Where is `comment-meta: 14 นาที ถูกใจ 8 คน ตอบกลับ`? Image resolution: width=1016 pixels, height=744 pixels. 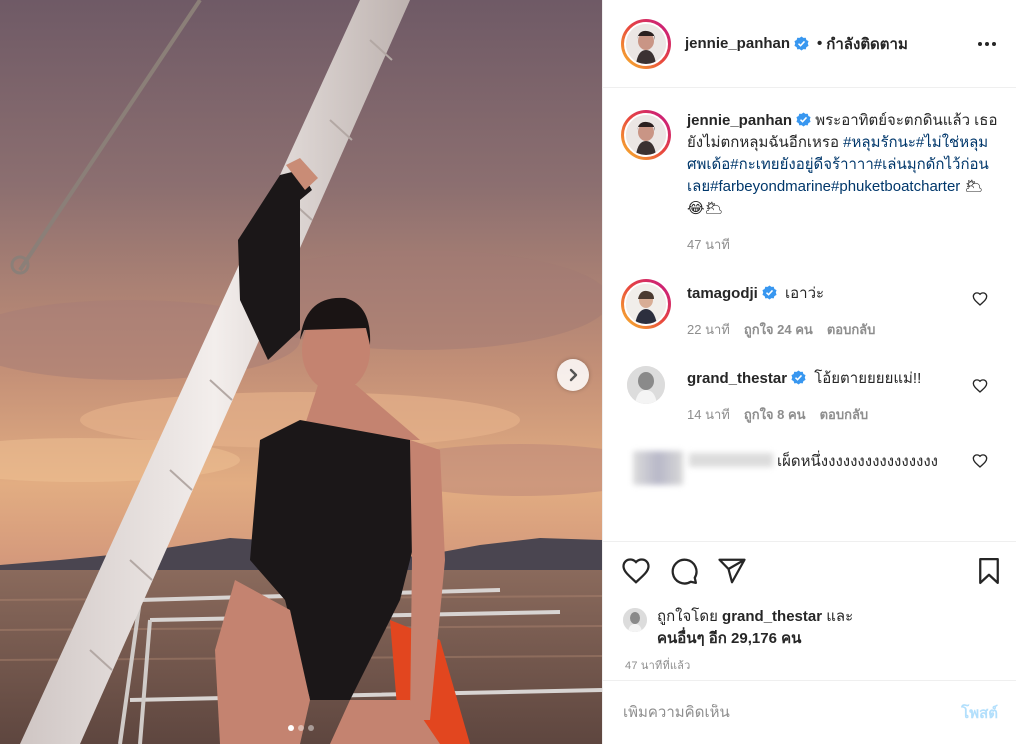 comment-meta: 14 นาที ถูกใจ 8 คน ตอบกลับ is located at coordinates (842, 414).